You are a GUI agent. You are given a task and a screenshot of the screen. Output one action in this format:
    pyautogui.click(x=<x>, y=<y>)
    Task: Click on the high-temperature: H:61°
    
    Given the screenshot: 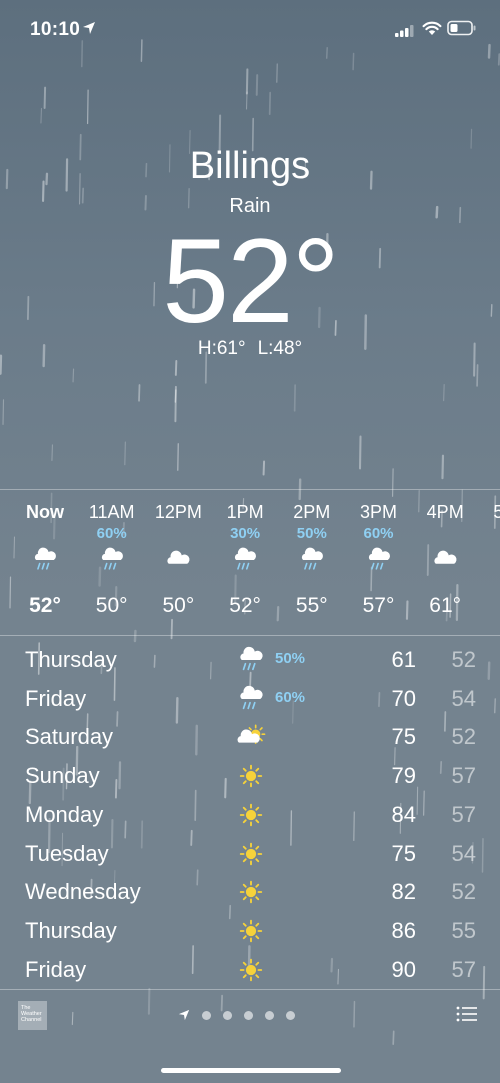 What is the action you would take?
    pyautogui.click(x=221, y=348)
    